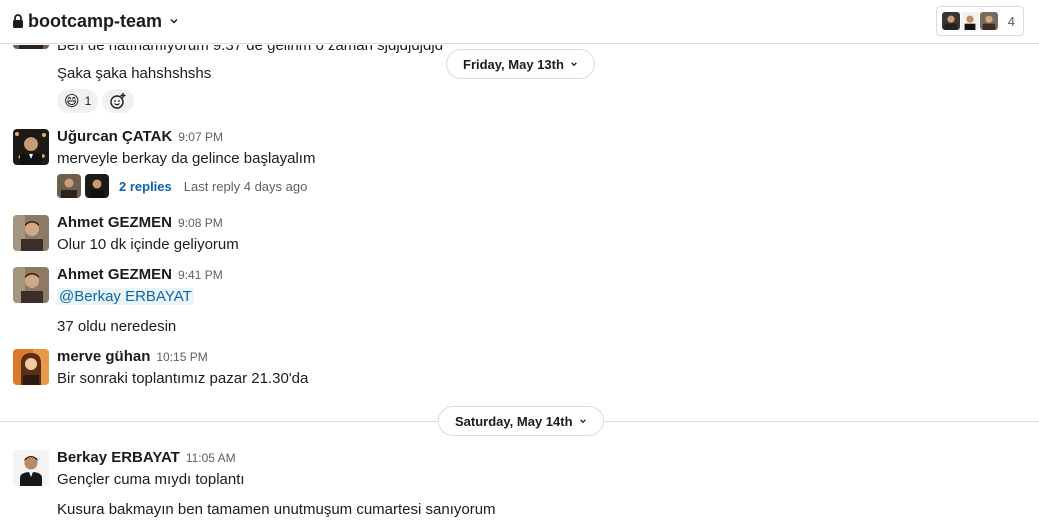  I want to click on add-reaction-icon, so click(118, 101).